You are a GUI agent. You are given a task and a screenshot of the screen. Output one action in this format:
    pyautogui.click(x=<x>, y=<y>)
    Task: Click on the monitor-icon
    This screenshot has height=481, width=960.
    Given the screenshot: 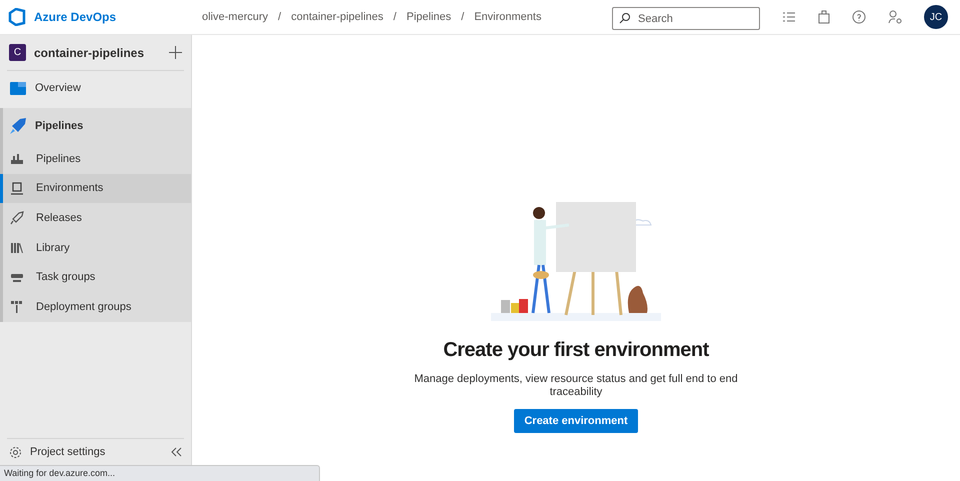 What is the action you would take?
    pyautogui.click(x=17, y=189)
    